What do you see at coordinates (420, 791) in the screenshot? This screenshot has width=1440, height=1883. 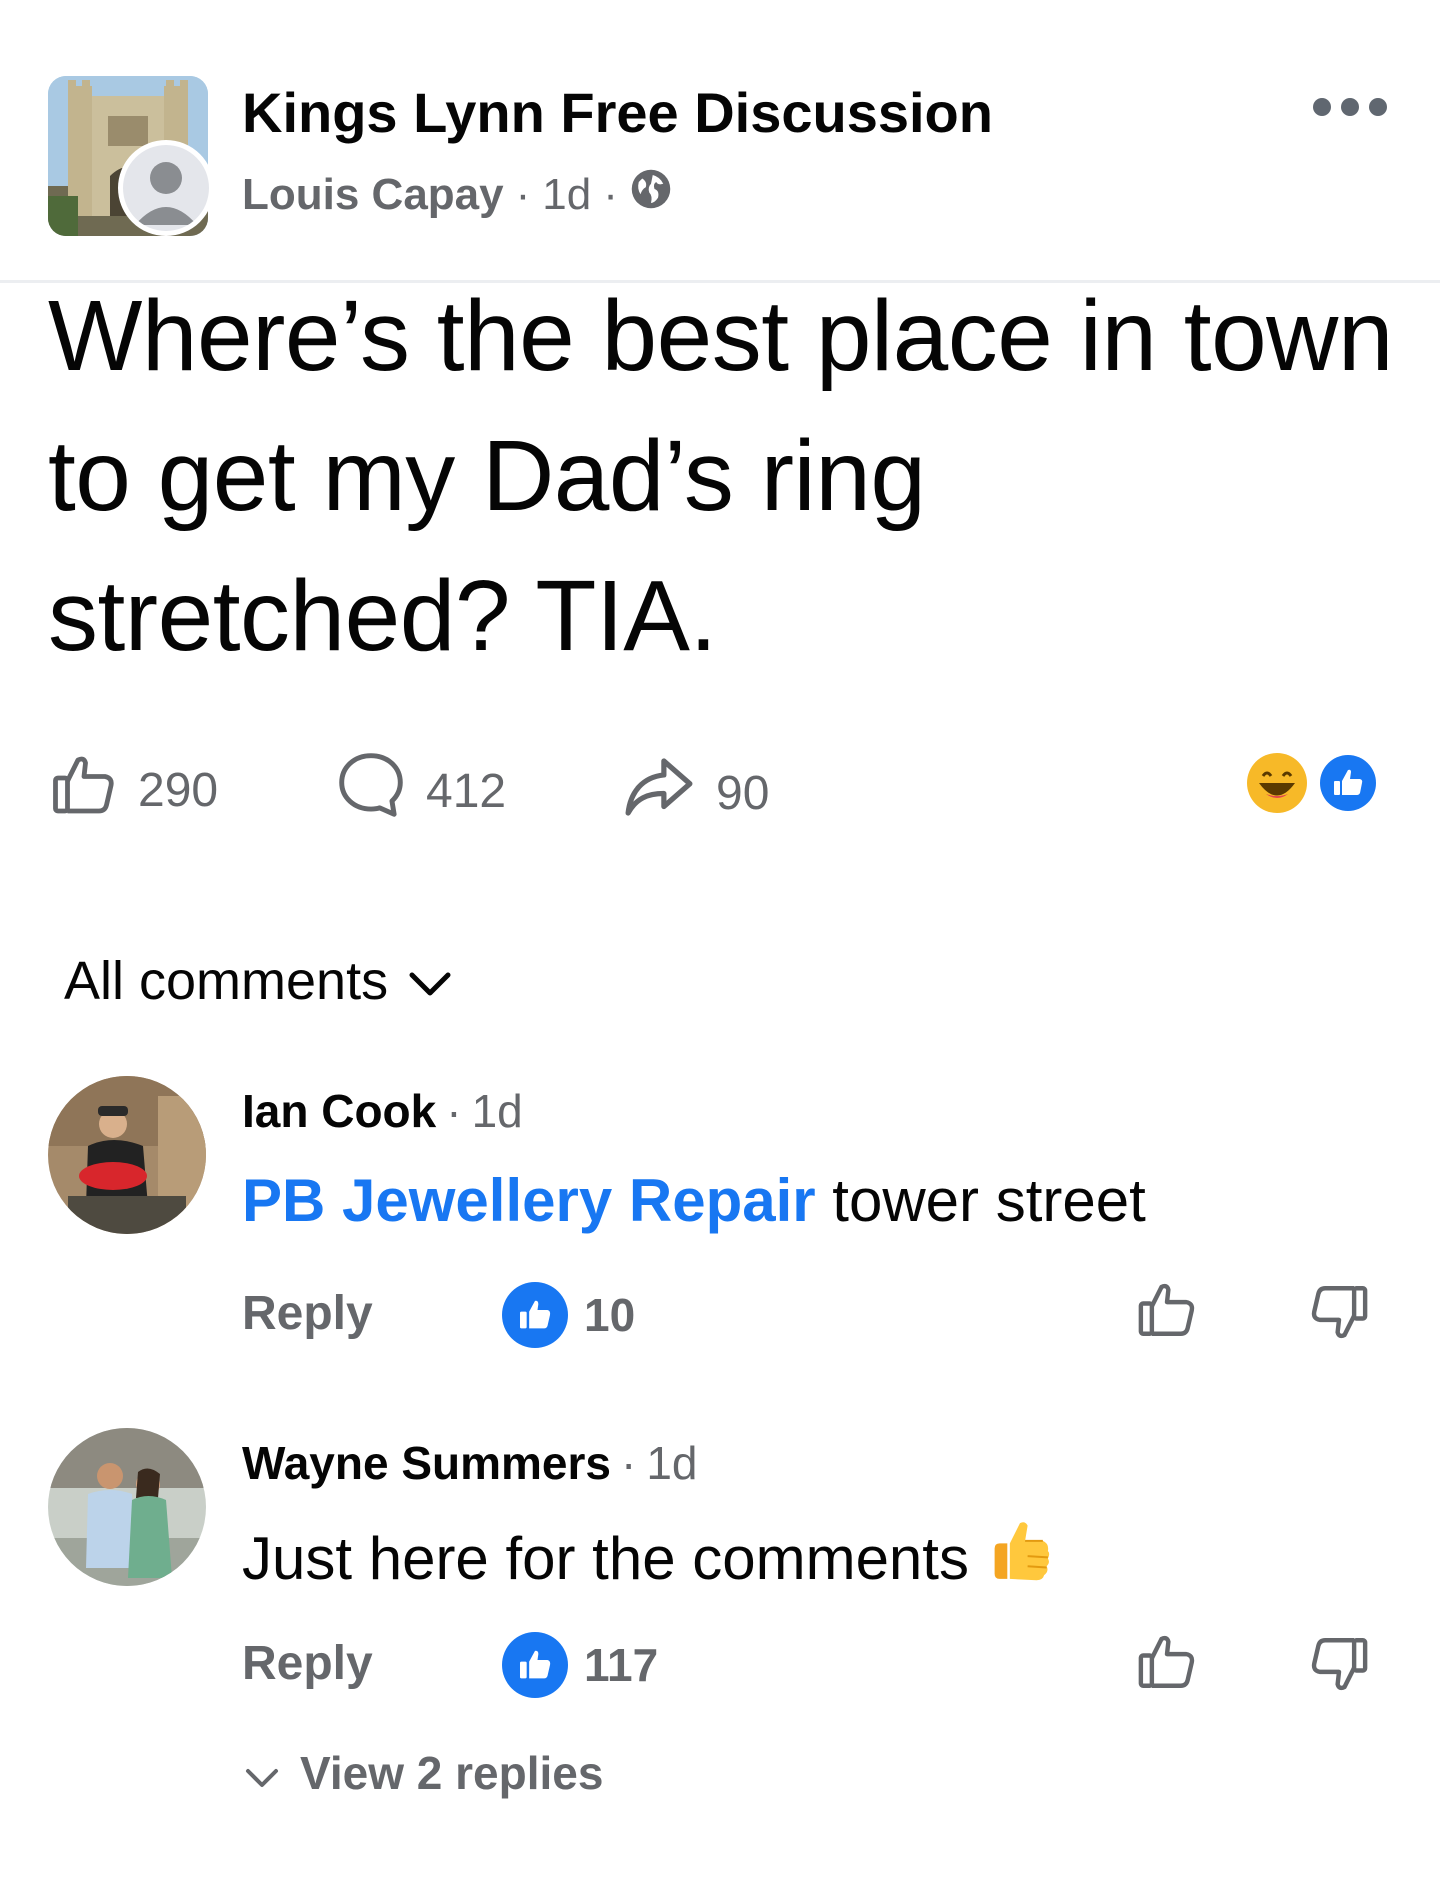 I see `comment-button: 412` at bounding box center [420, 791].